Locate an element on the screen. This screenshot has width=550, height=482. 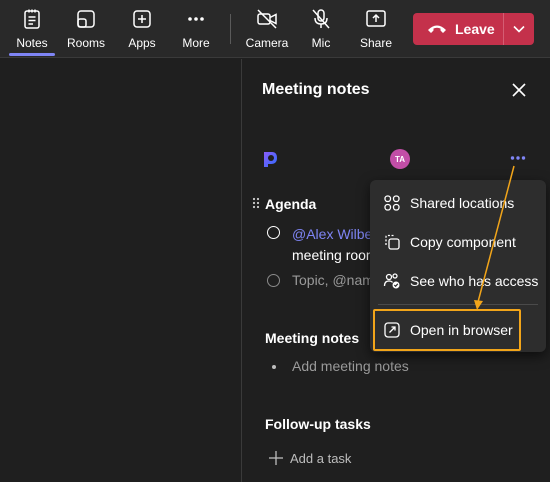
followup-title: Follow-up tasks is located at coordinates (318, 424).